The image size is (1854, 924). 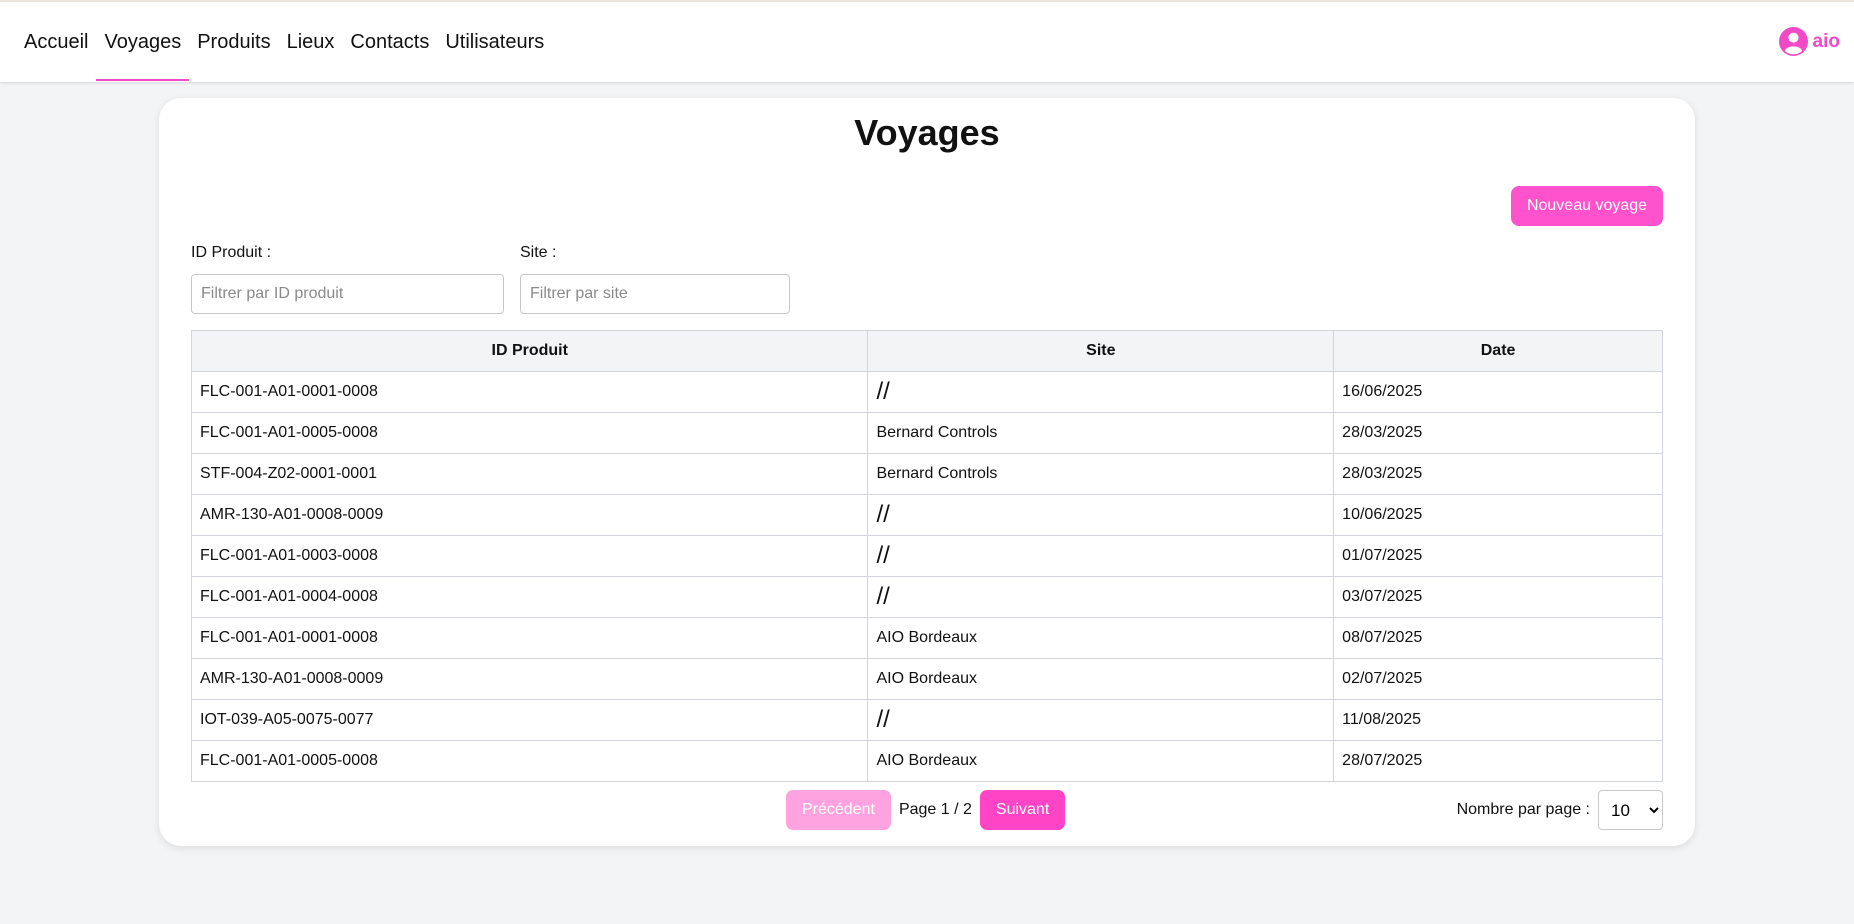 What do you see at coordinates (347, 294) in the screenshot?
I see `product-filter-input` at bounding box center [347, 294].